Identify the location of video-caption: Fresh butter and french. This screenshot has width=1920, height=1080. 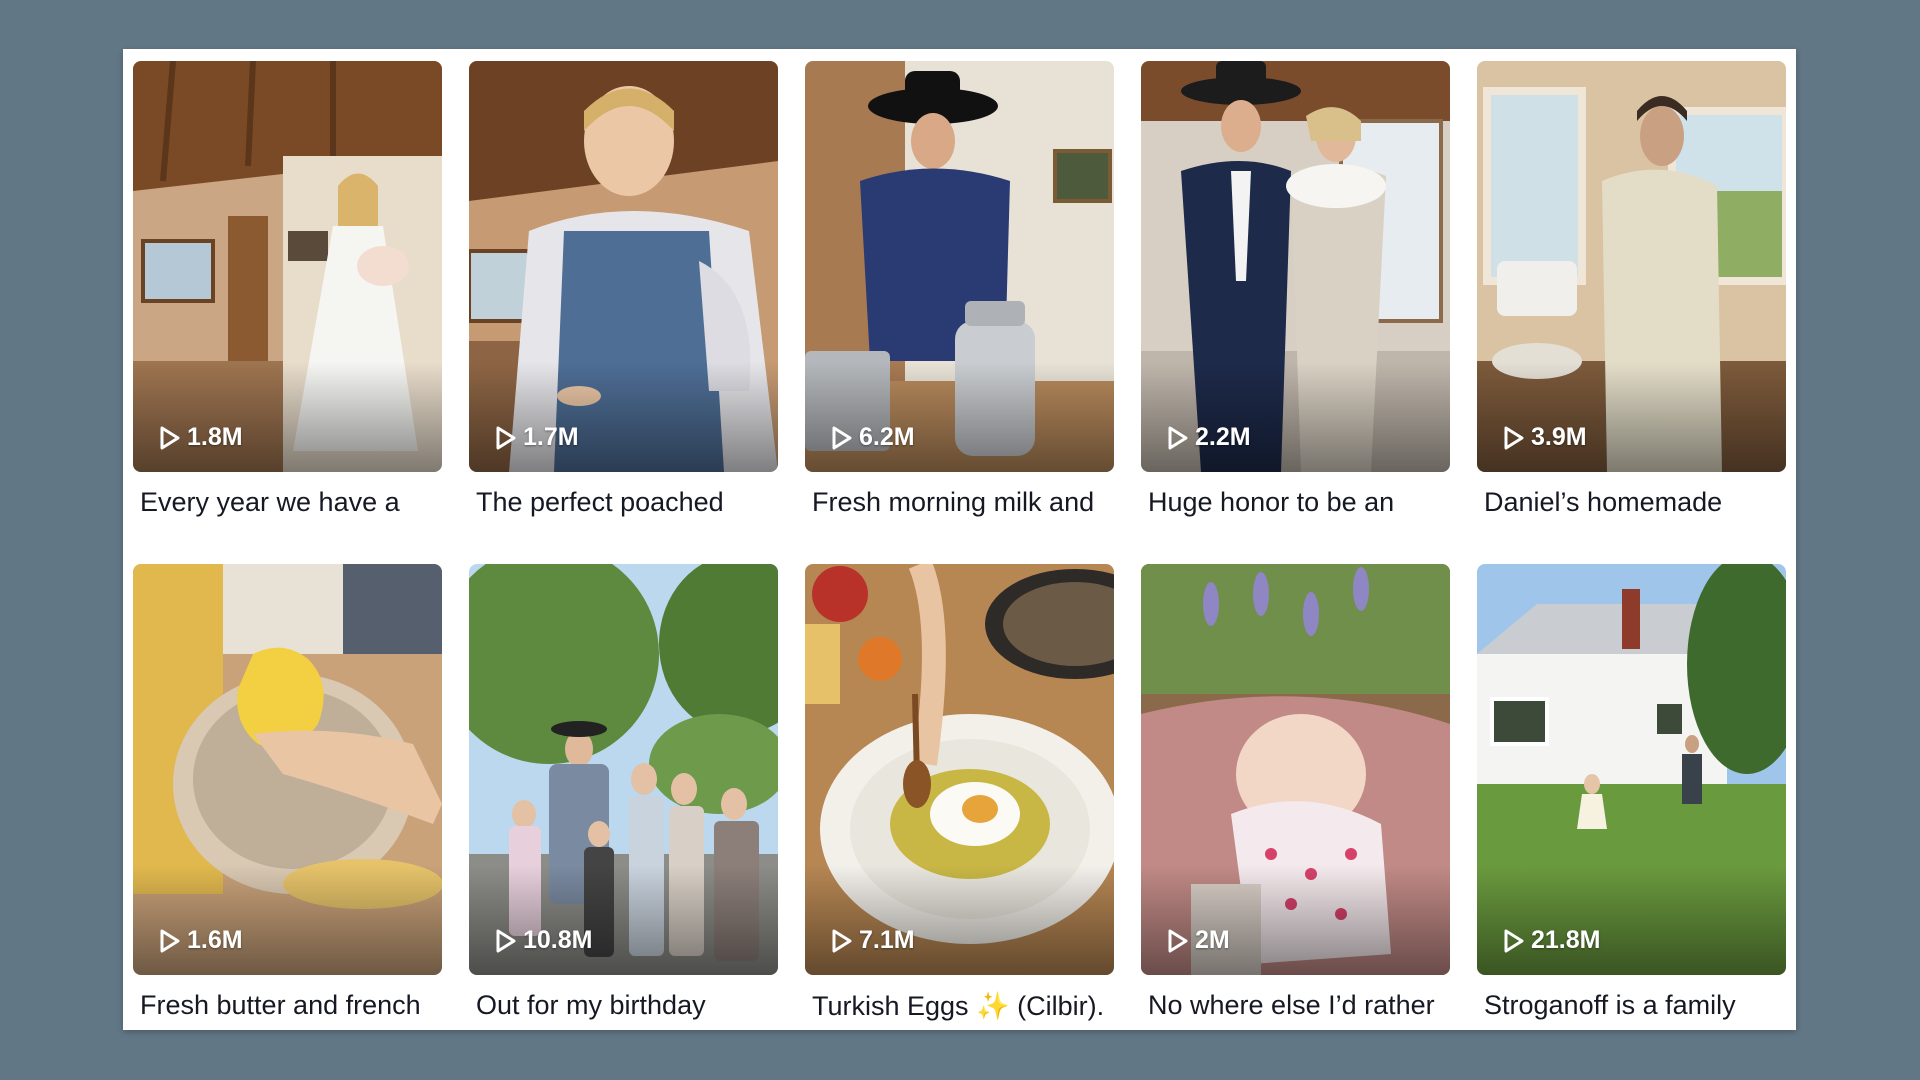
(290, 1005).